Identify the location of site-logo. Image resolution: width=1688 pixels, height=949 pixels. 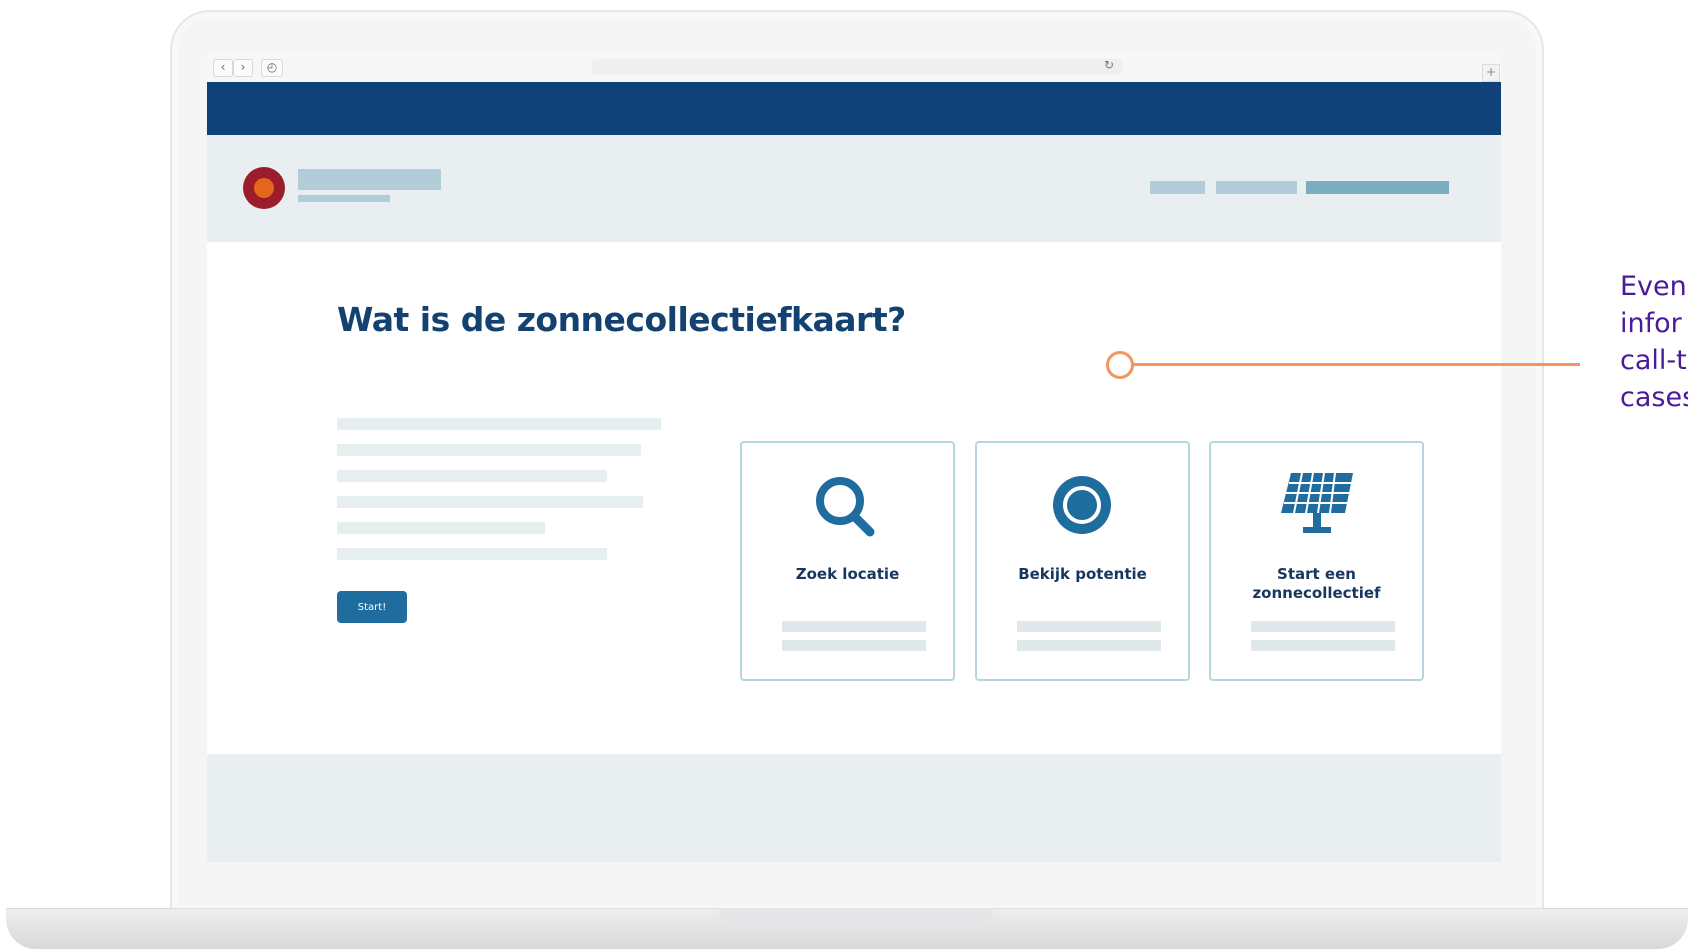
(264, 188).